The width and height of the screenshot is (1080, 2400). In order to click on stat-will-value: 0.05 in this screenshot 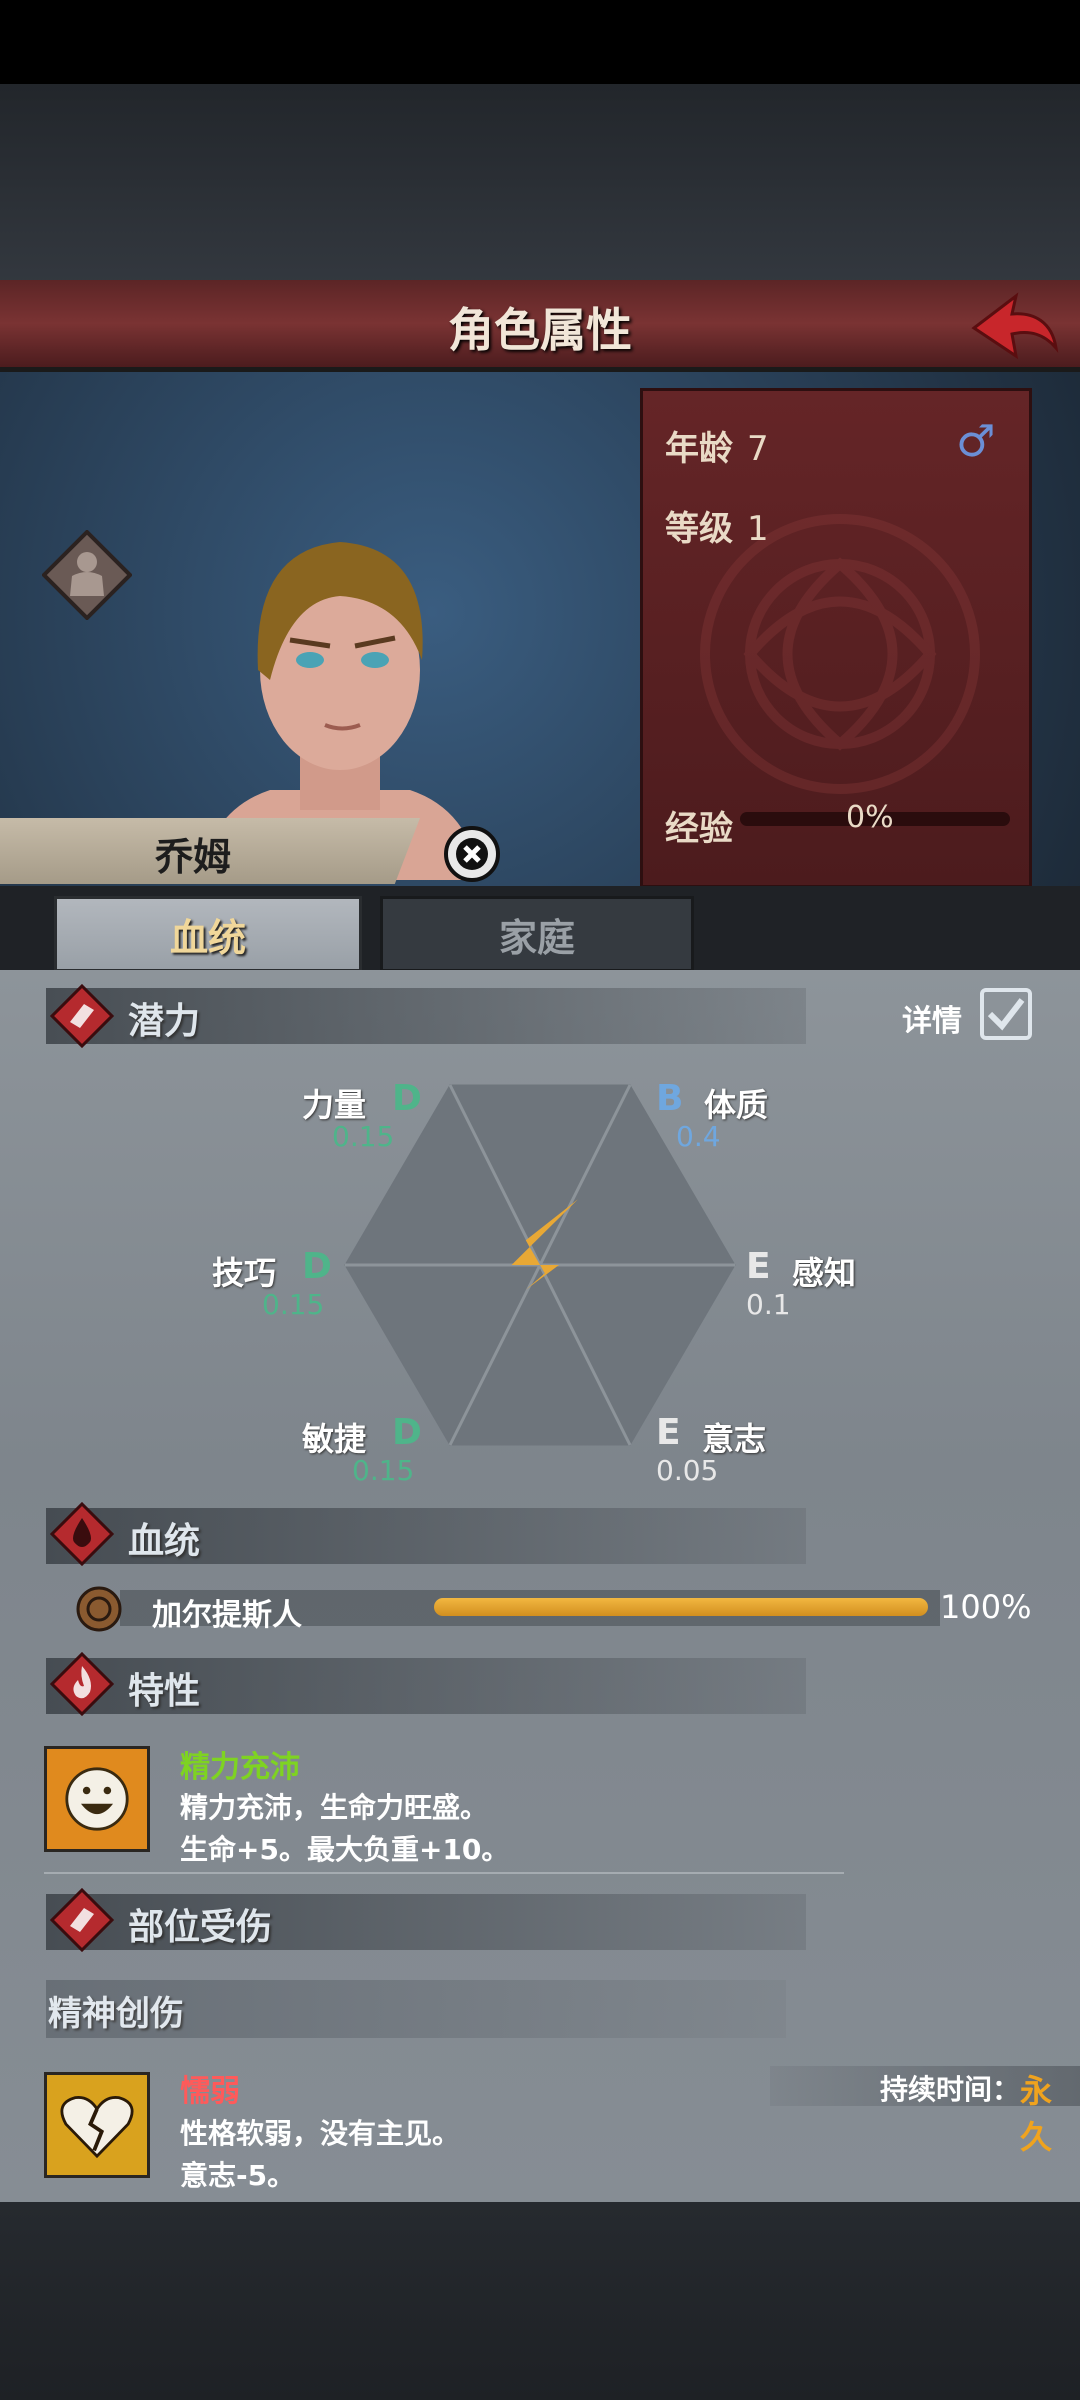, I will do `click(687, 1470)`.